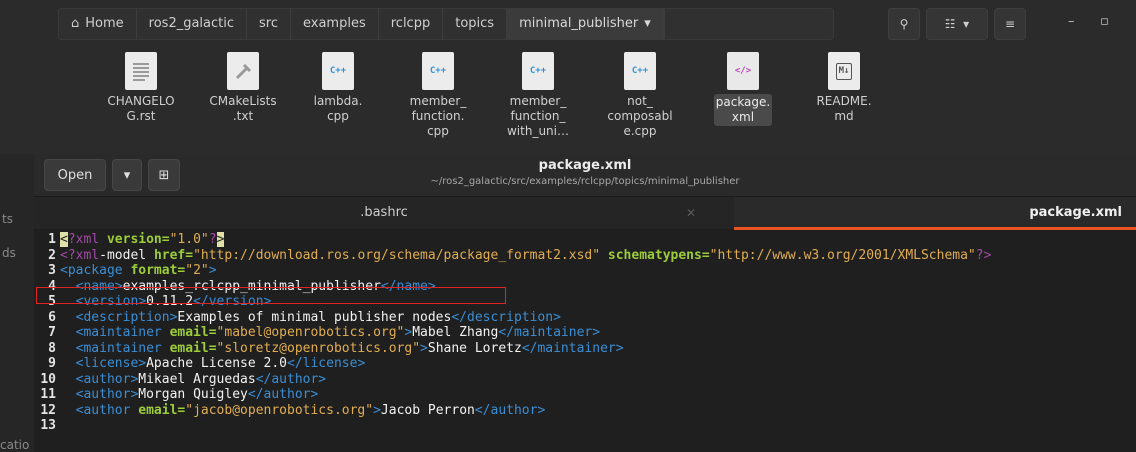 This screenshot has width=1136, height=452. What do you see at coordinates (647, 23) in the screenshot?
I see `chevron-down-icon: ▾` at bounding box center [647, 23].